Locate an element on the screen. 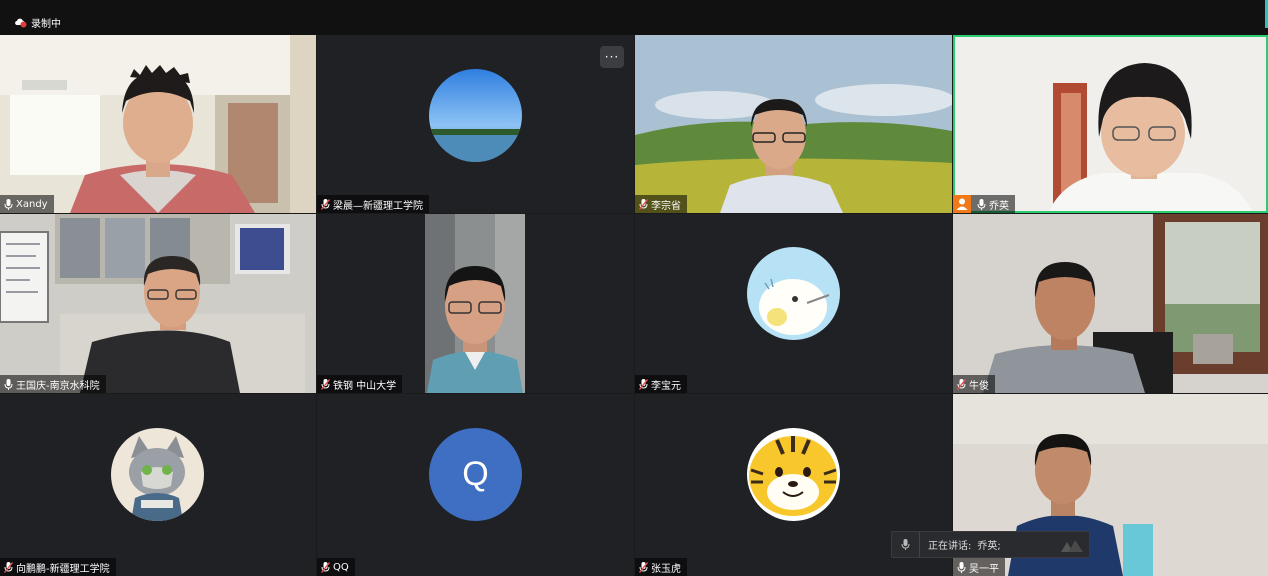 This screenshot has height=576, width=1268. participant-label: 向鹏鹏-新疆理工学院 is located at coordinates (58, 567).